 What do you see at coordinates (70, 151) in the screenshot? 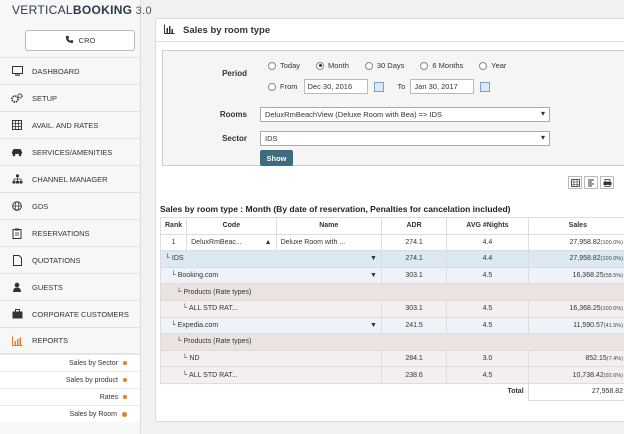
I see `nav-item-services: SERVICES/AMENITIES` at bounding box center [70, 151].